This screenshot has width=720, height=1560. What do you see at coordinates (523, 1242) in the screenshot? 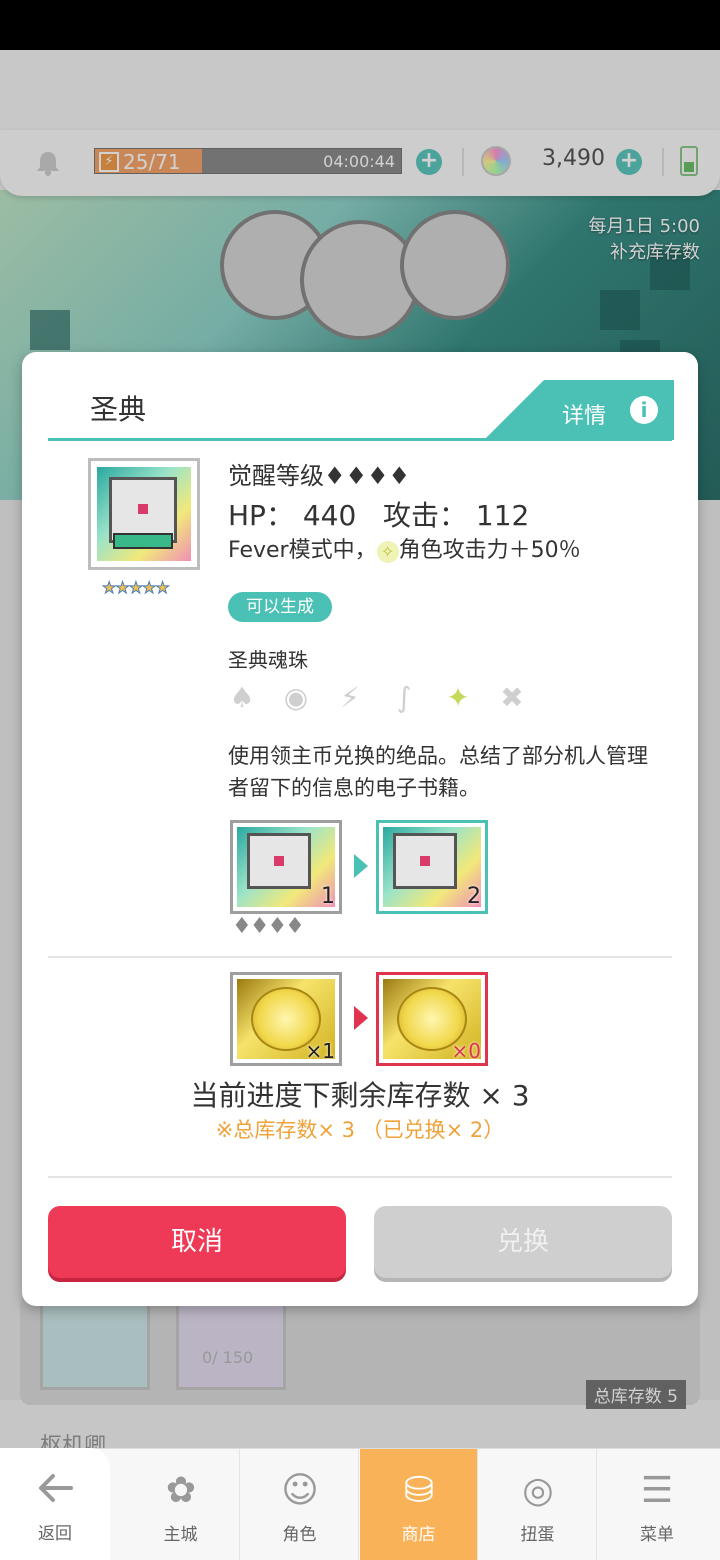
I see `exchange-button: 兑换` at bounding box center [523, 1242].